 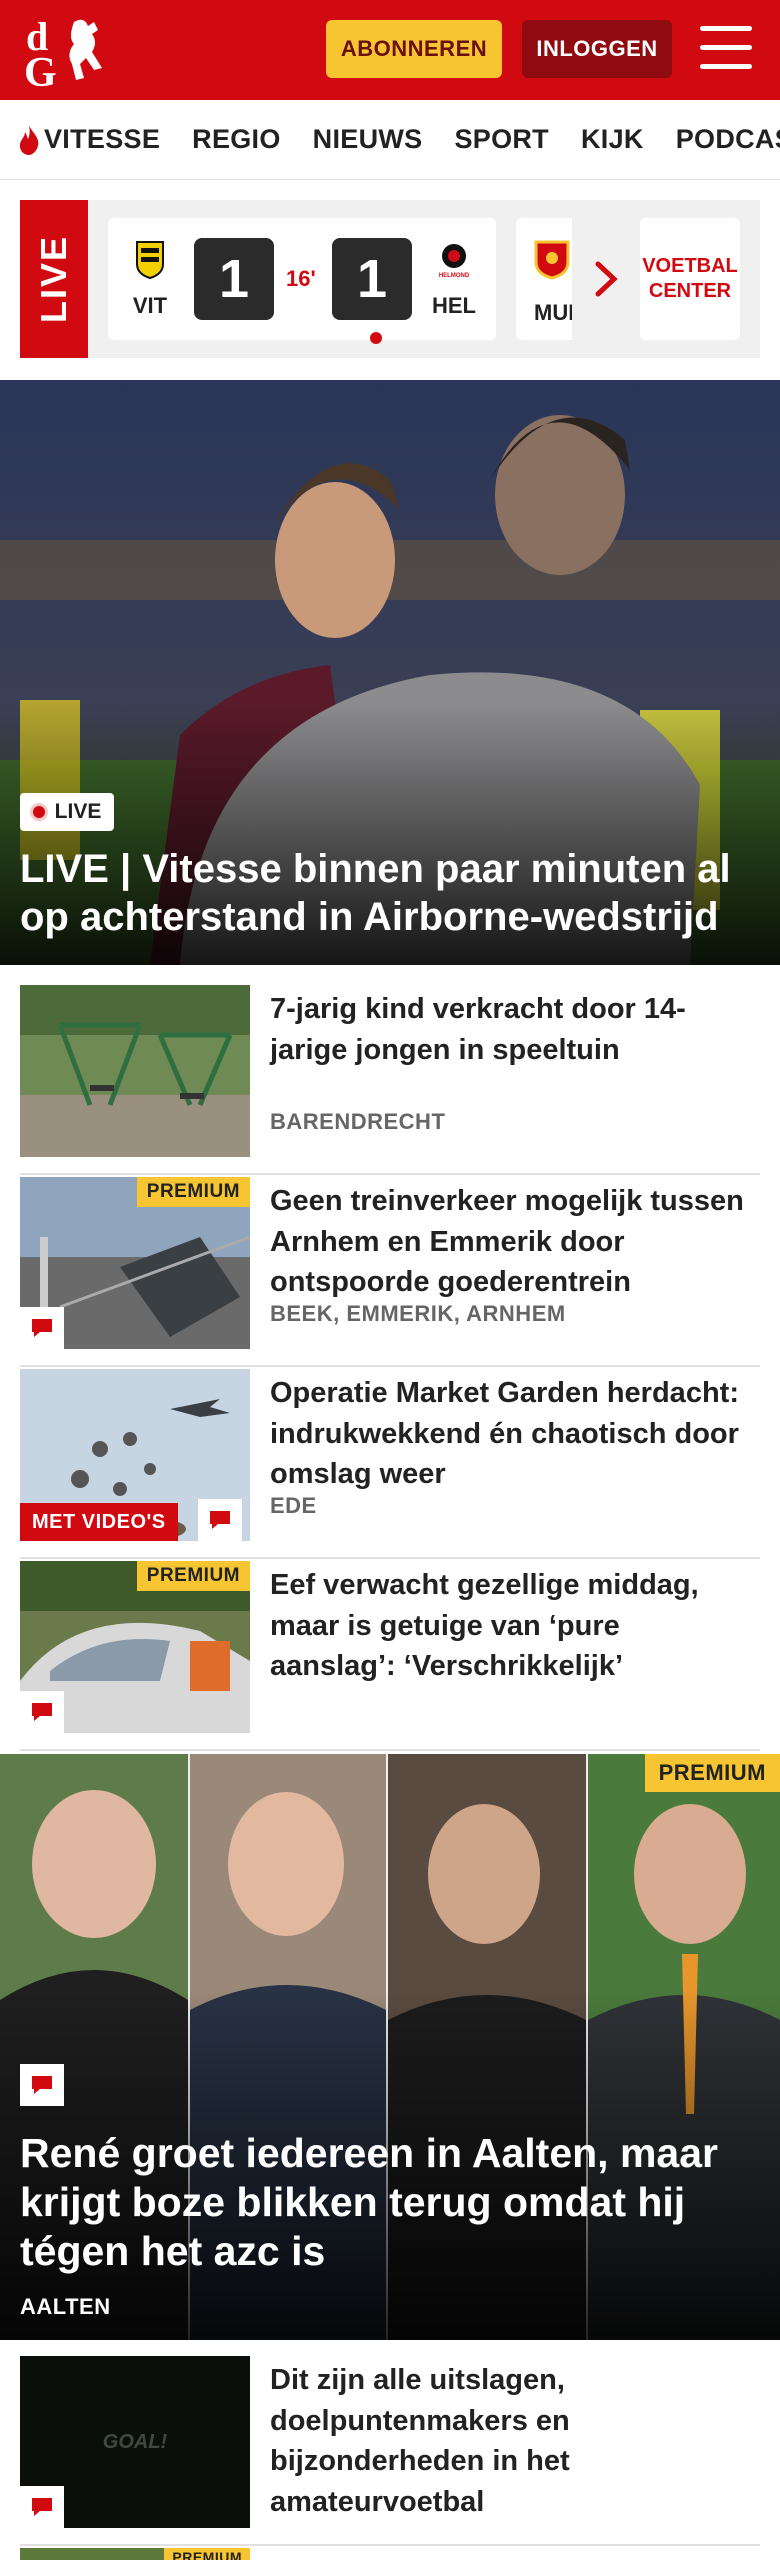 I want to click on video-tag: MET VIDEO'S, so click(x=99, y=1522).